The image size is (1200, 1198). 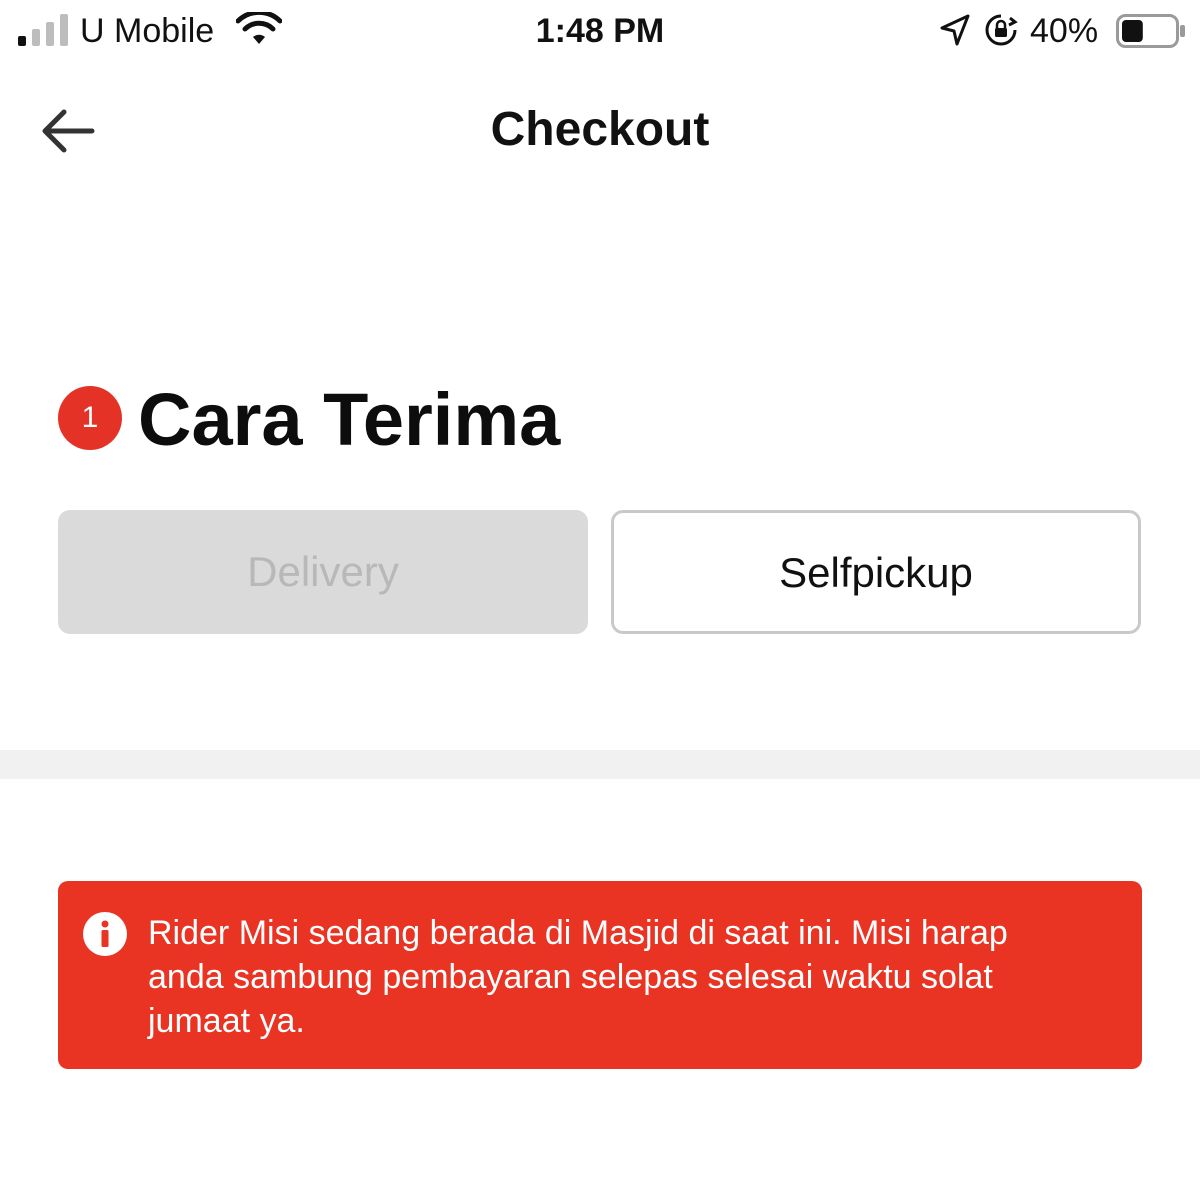 What do you see at coordinates (955, 30) in the screenshot?
I see `location-icon` at bounding box center [955, 30].